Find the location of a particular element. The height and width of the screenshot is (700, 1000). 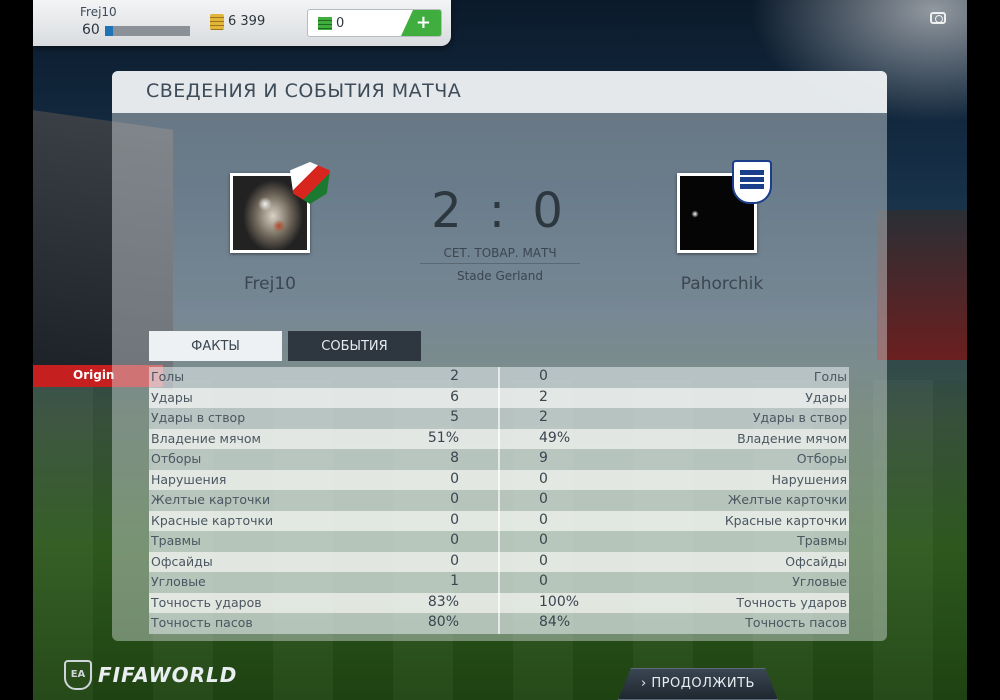

stat-row: Голы 2 0 Голы is located at coordinates (499, 377).